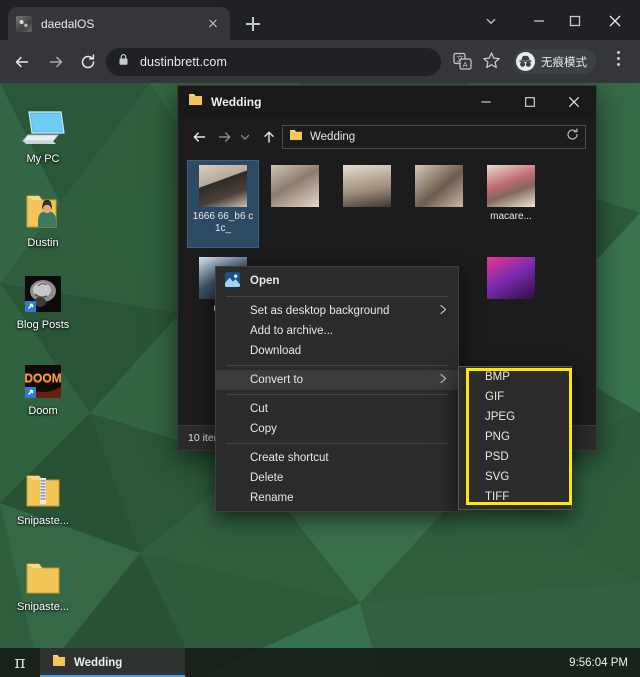  Describe the element at coordinates (43, 300) in the screenshot. I see `desktop-icon-blog-posts: Blog Posts` at that location.